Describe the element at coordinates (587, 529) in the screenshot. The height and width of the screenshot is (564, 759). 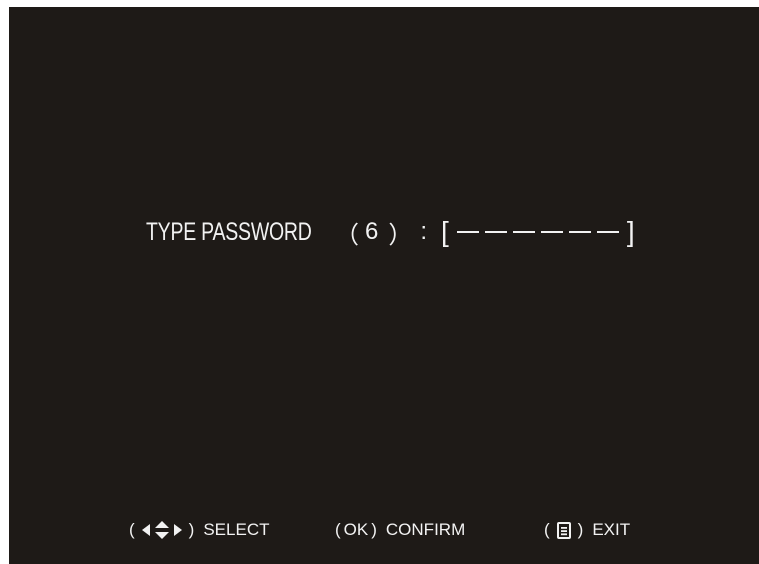
I see `exit-hint: ( ) EXIT` at that location.